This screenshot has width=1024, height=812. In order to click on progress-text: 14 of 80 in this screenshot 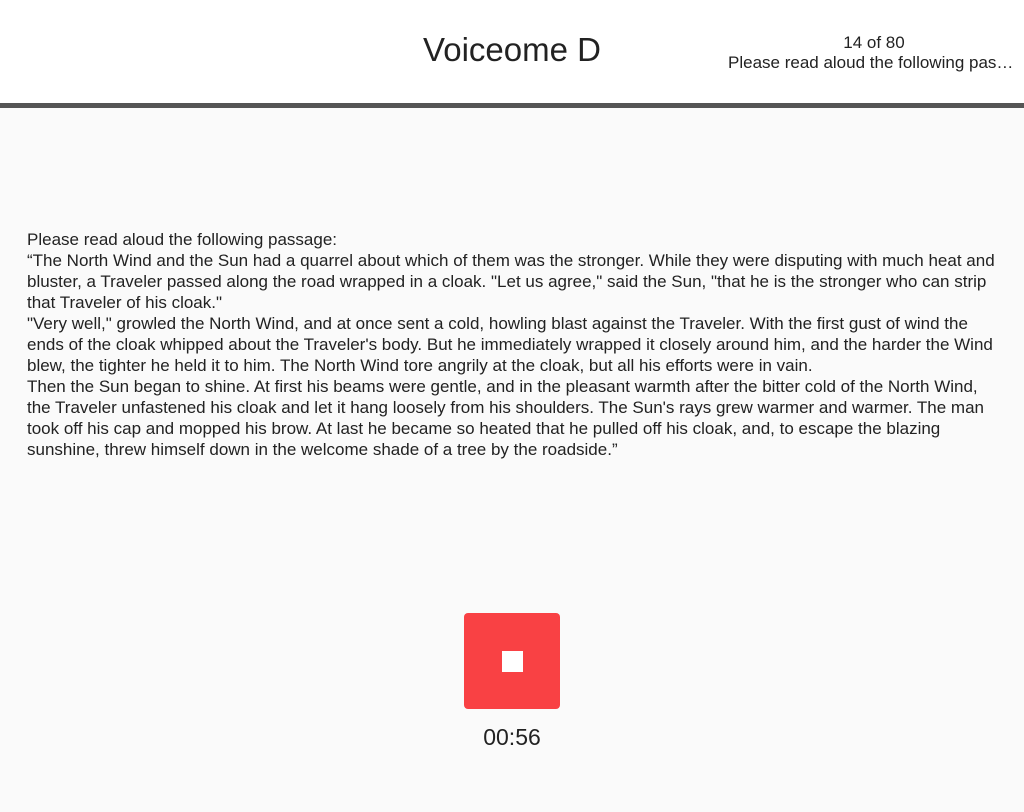, I will do `click(874, 42)`.